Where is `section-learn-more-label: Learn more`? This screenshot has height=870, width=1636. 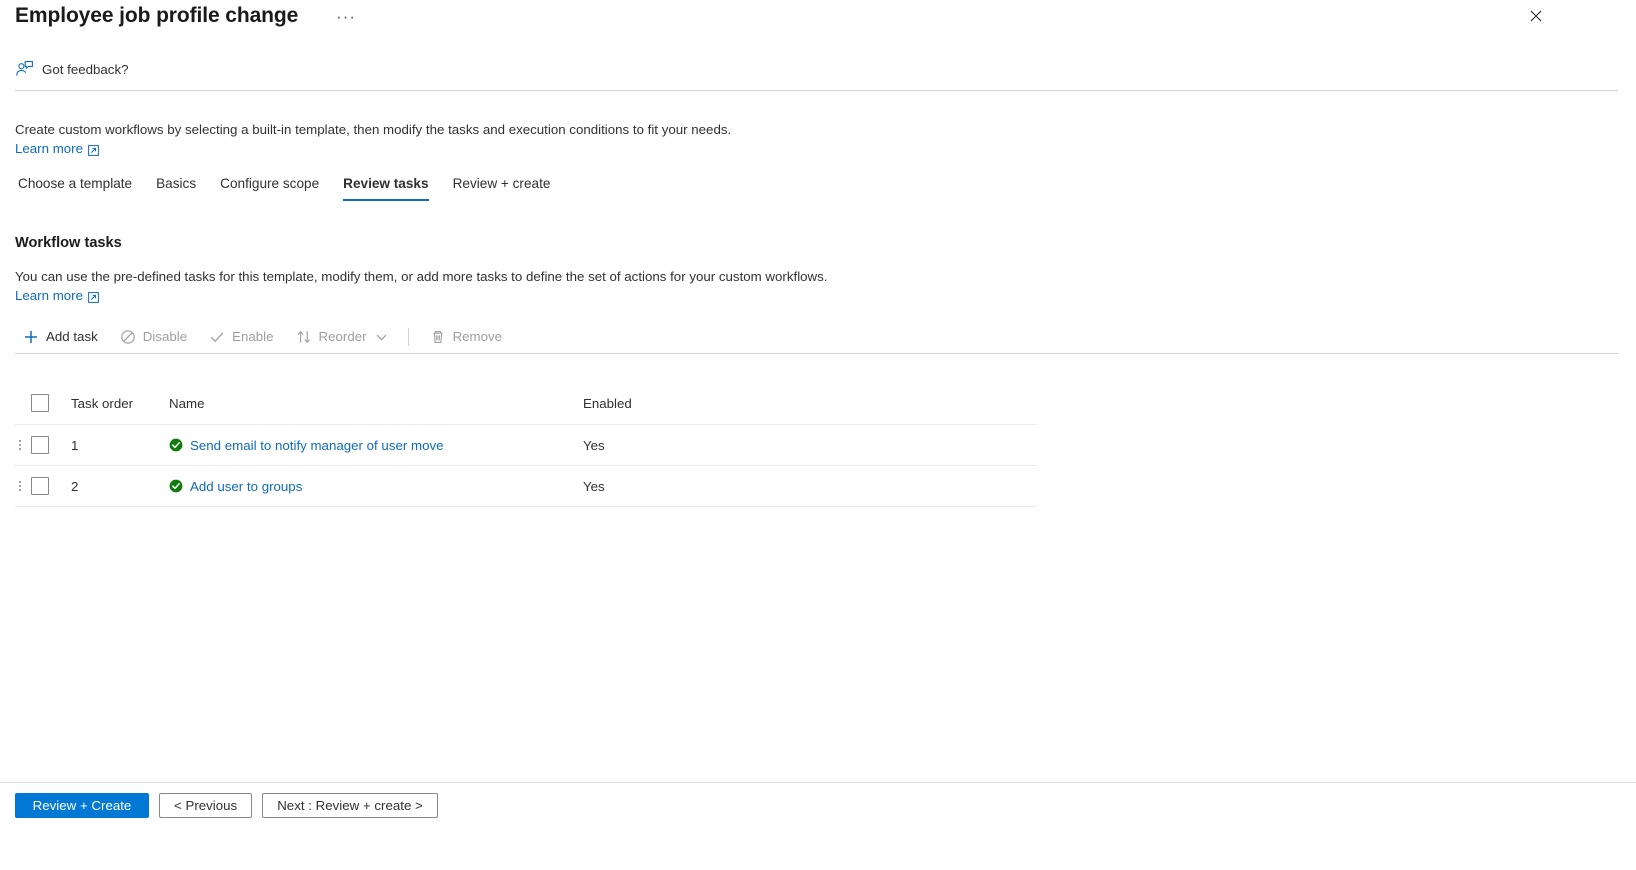
section-learn-more-label: Learn more is located at coordinates (49, 295).